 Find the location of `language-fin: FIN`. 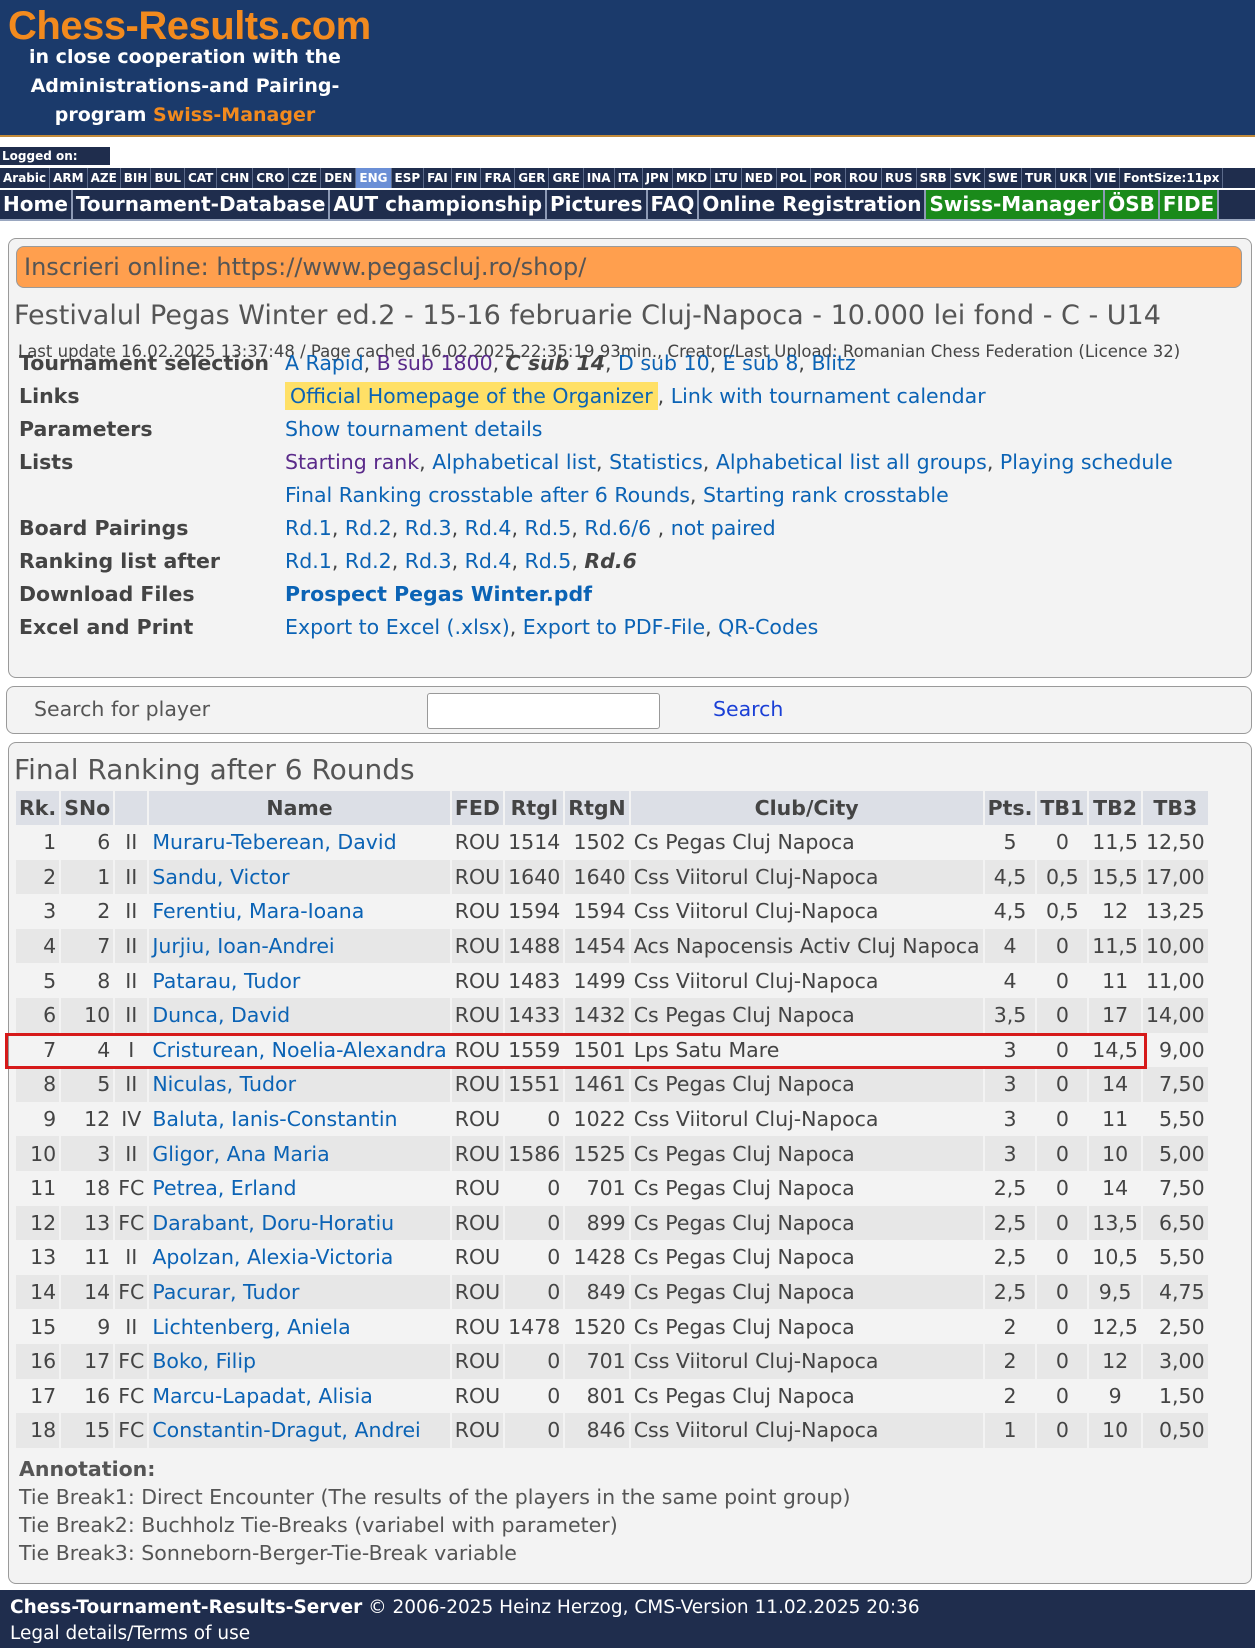

language-fin: FIN is located at coordinates (467, 178).